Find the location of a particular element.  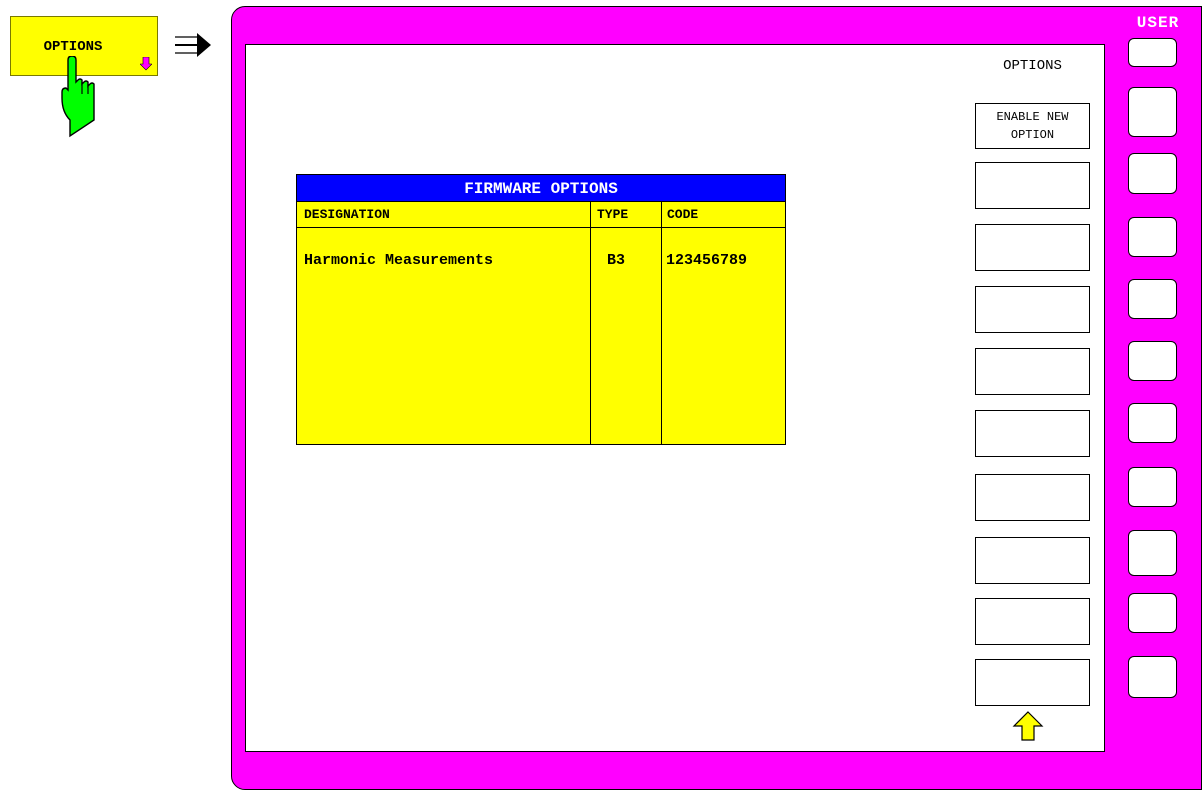

submenu-arrow-icon is located at coordinates (146, 64).